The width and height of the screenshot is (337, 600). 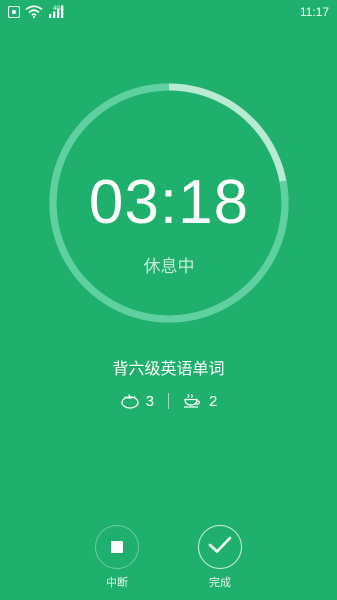 I want to click on tomato-icon, so click(x=130, y=401).